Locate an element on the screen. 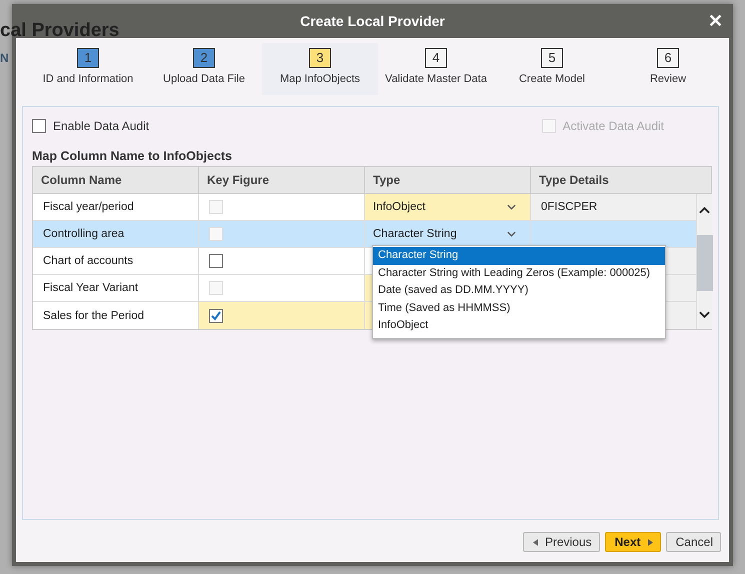  window-title: Create Local Provider is located at coordinates (372, 21).